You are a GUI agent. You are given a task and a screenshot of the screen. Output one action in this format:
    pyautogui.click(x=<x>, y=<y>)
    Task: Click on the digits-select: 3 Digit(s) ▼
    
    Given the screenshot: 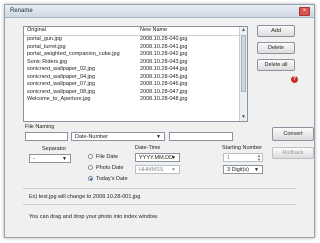 What is the action you would take?
    pyautogui.click(x=243, y=169)
    